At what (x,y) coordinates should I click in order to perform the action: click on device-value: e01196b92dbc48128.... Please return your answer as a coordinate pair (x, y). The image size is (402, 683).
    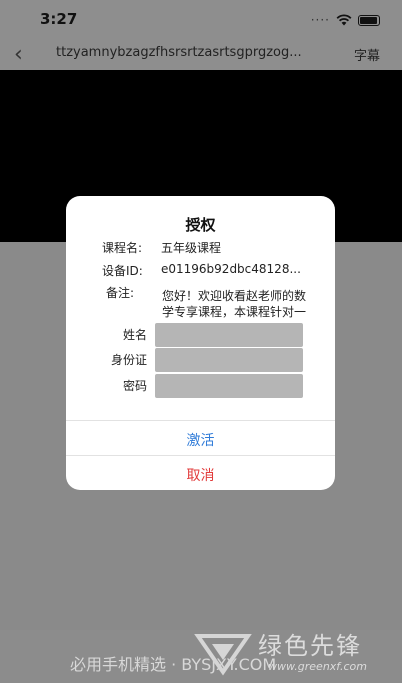
    Looking at the image, I should click on (231, 269).